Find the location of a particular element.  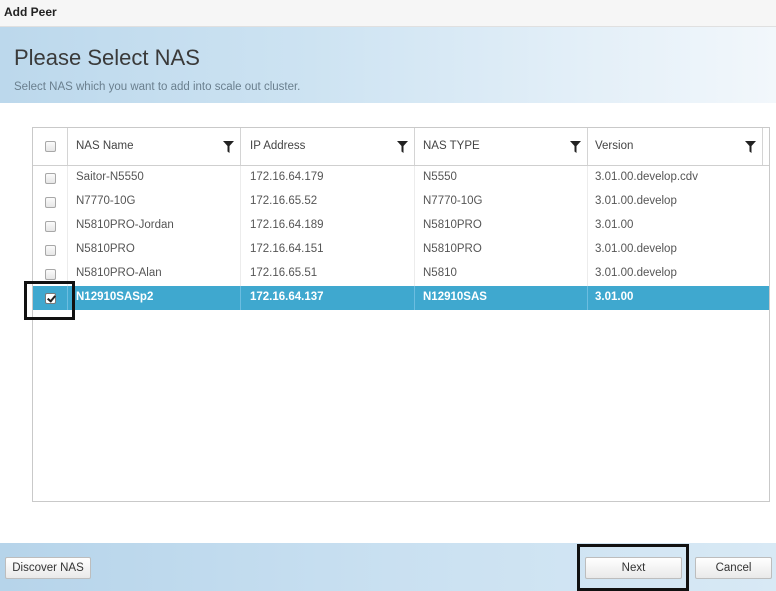

page-title: Please Select NAS is located at coordinates (107, 57).